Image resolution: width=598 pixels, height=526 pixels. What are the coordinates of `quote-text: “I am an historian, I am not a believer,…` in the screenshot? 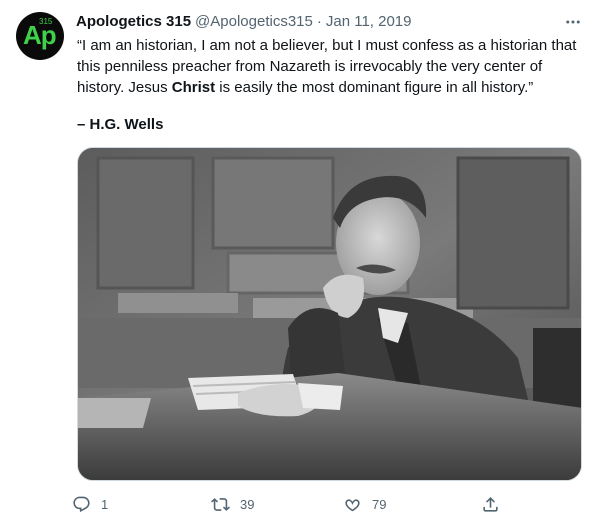 It's located at (332, 66).